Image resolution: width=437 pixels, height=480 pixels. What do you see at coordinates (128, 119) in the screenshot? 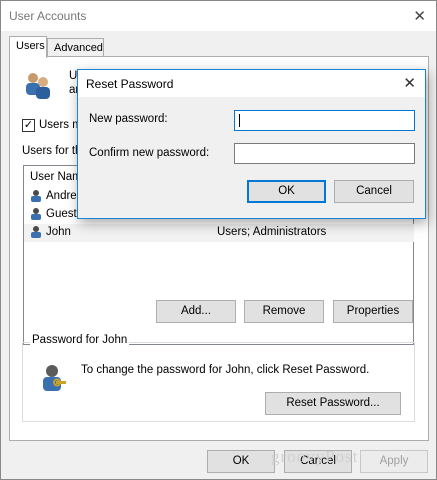
I see `new-password-label: New password:` at bounding box center [128, 119].